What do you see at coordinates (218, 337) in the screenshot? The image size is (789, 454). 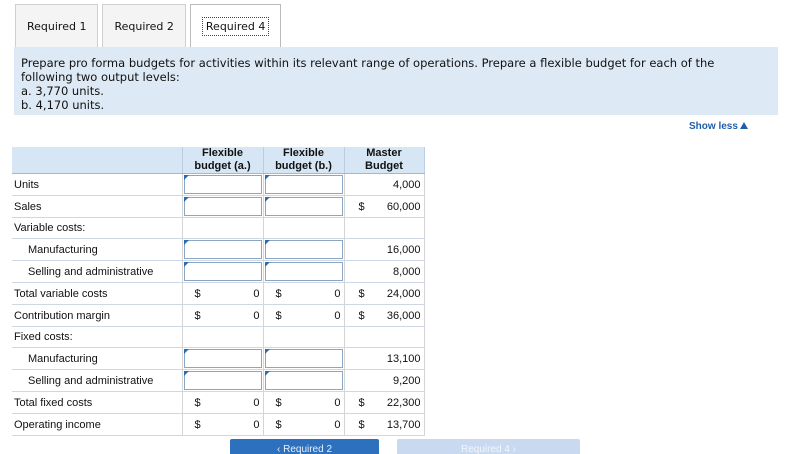 I see `table-row-fixed-costs: Fixed costs:` at bounding box center [218, 337].